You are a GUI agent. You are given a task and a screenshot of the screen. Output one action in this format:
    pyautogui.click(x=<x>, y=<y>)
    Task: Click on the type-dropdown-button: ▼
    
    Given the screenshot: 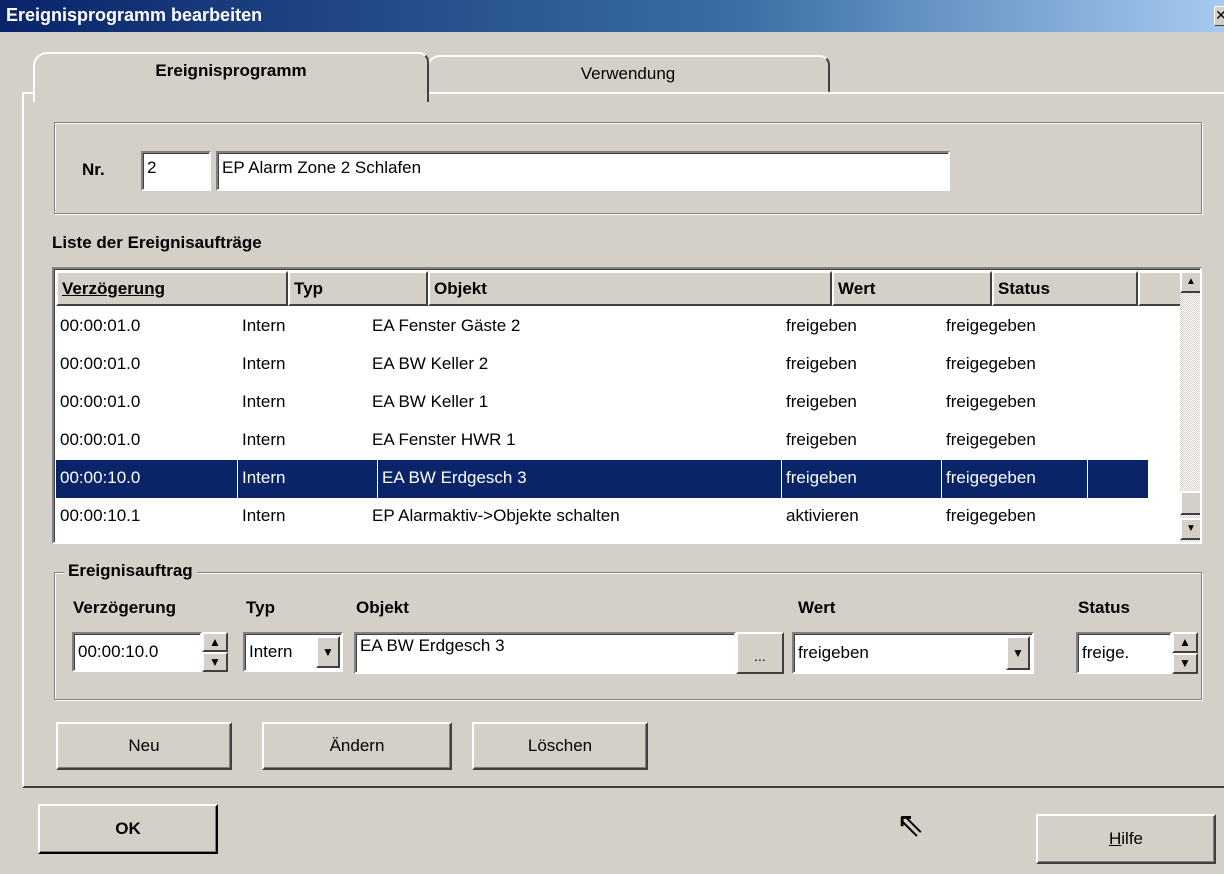 What is the action you would take?
    pyautogui.click(x=328, y=652)
    